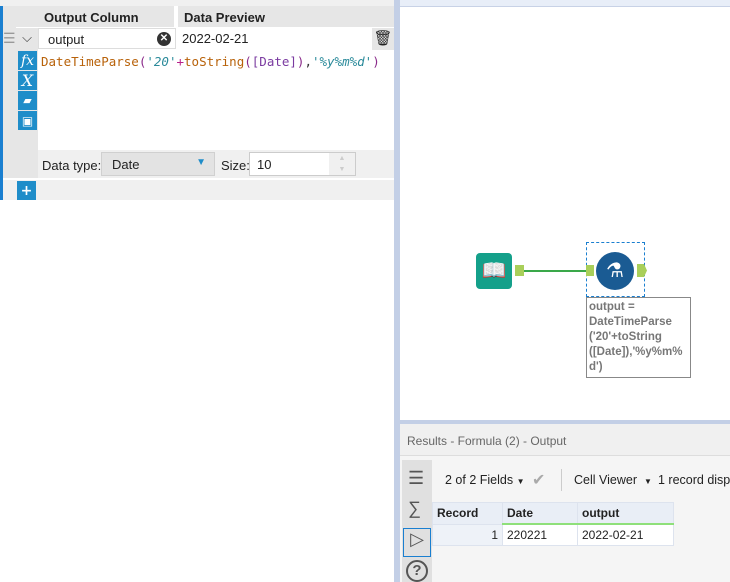  What do you see at coordinates (694, 480) in the screenshot?
I see `record-count: 1 record displa` at bounding box center [694, 480].